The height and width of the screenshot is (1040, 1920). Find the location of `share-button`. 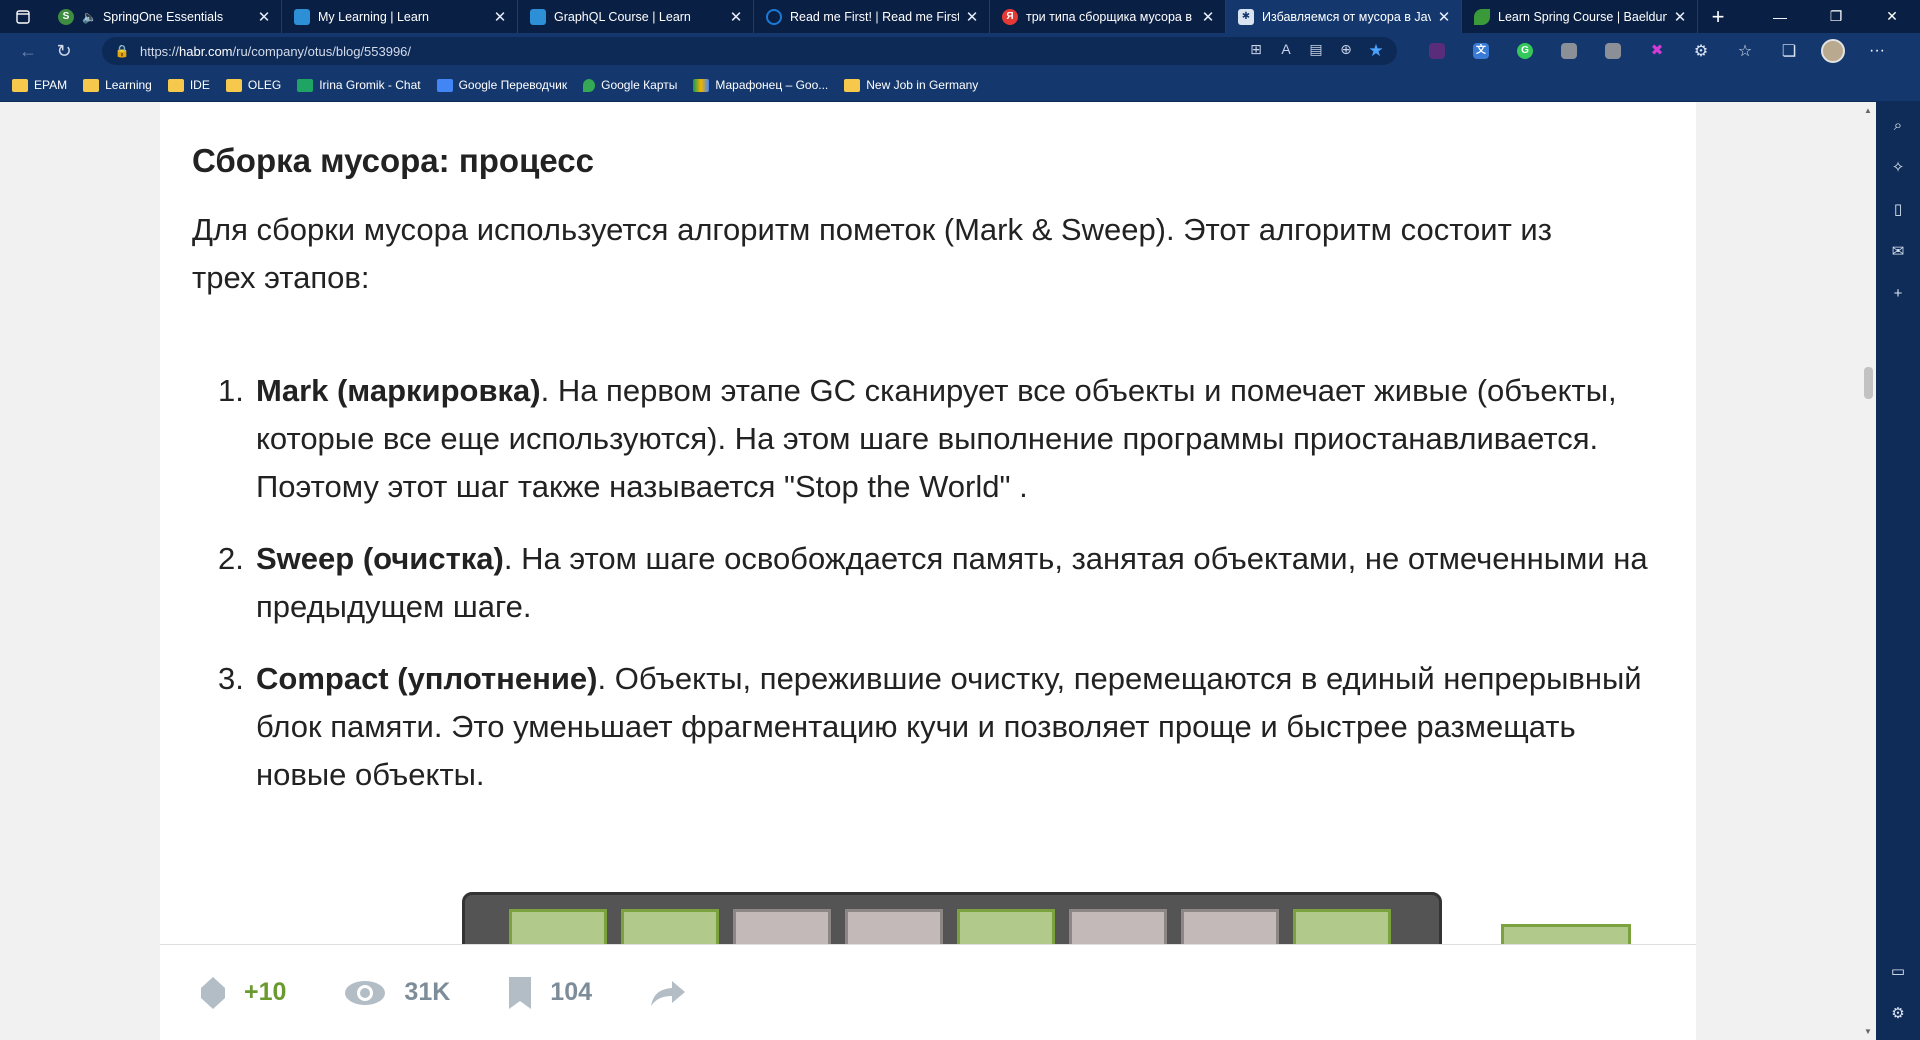

share-button is located at coordinates (677, 993).